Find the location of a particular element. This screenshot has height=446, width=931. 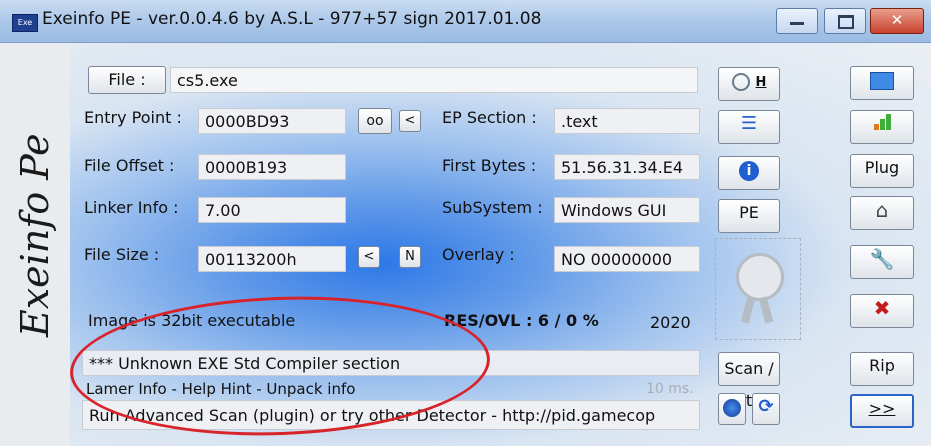

minimize-button is located at coordinates (797, 21).